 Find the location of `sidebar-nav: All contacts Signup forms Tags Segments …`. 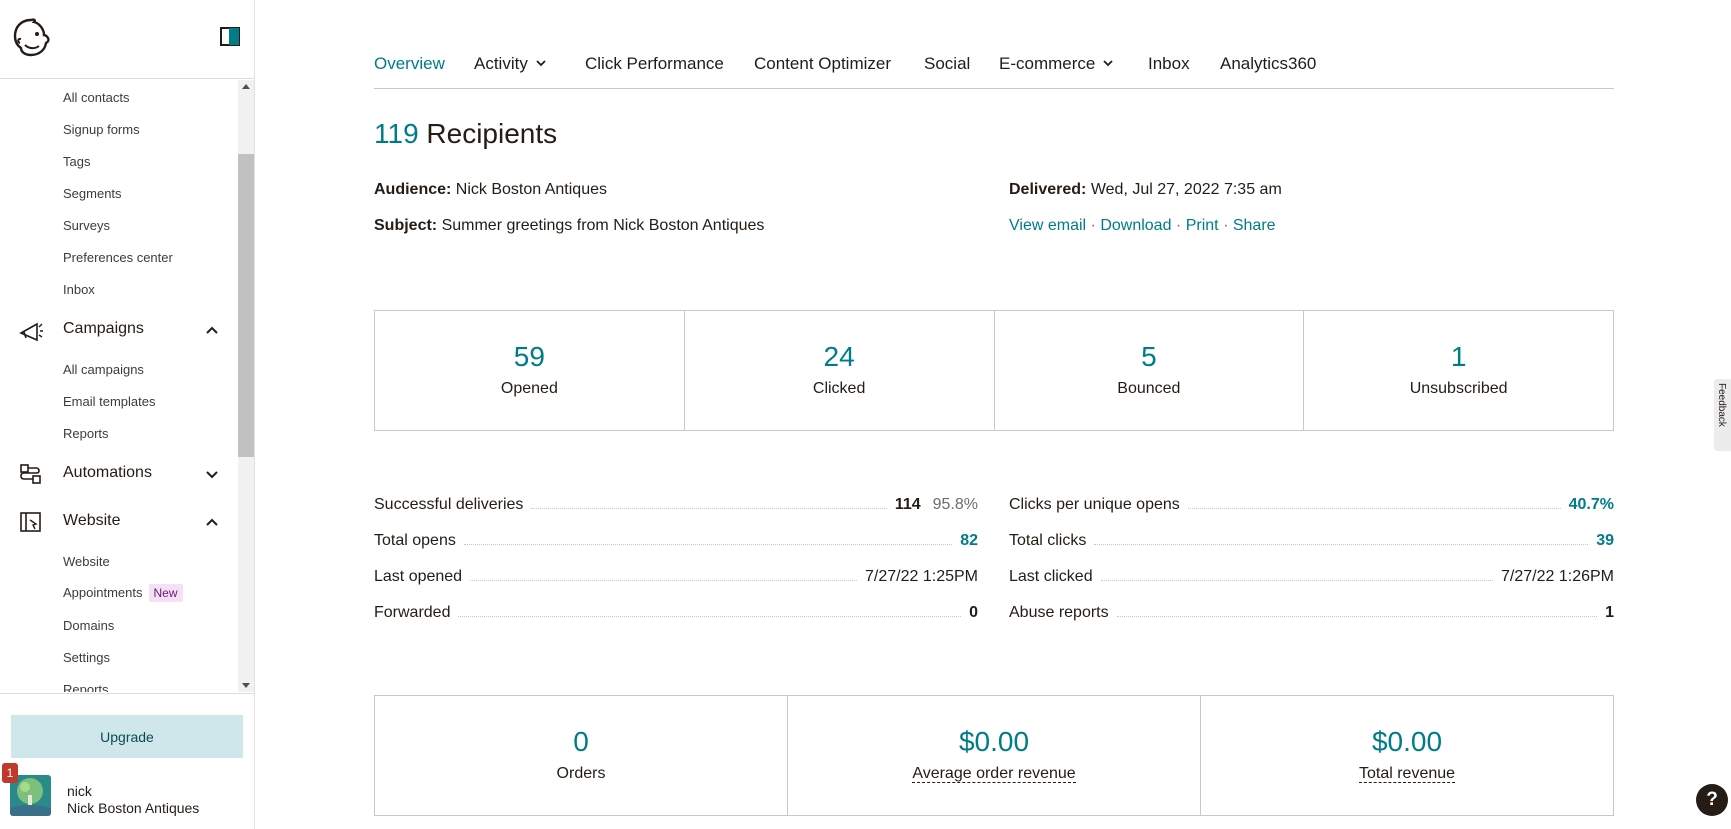

sidebar-nav: All contacts Signup forms Tags Segments … is located at coordinates (127, 386).